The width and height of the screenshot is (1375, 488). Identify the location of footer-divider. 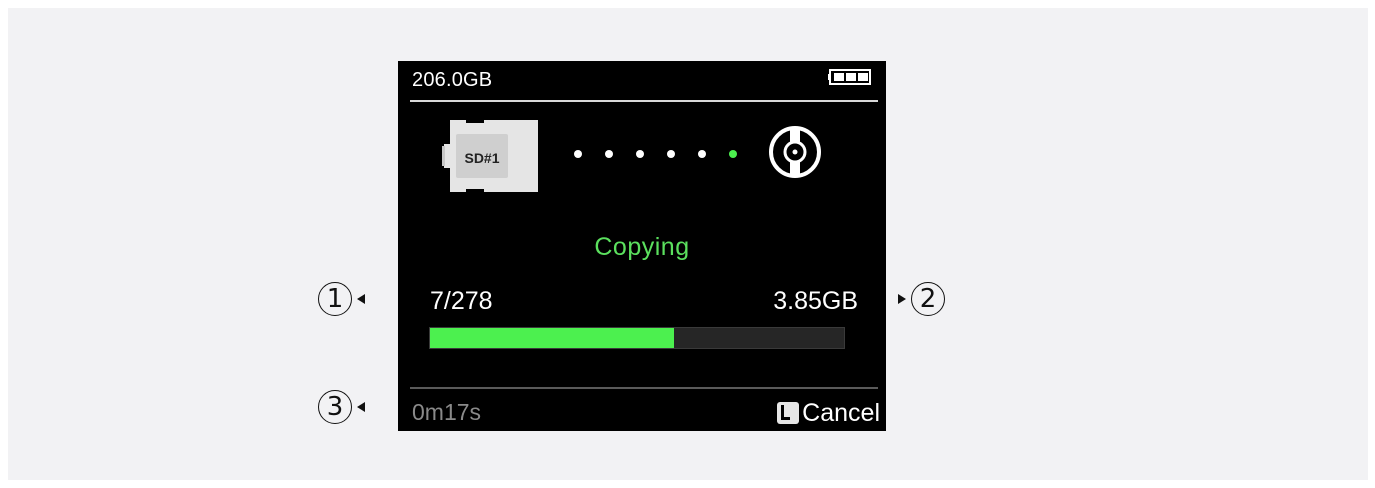
(644, 388).